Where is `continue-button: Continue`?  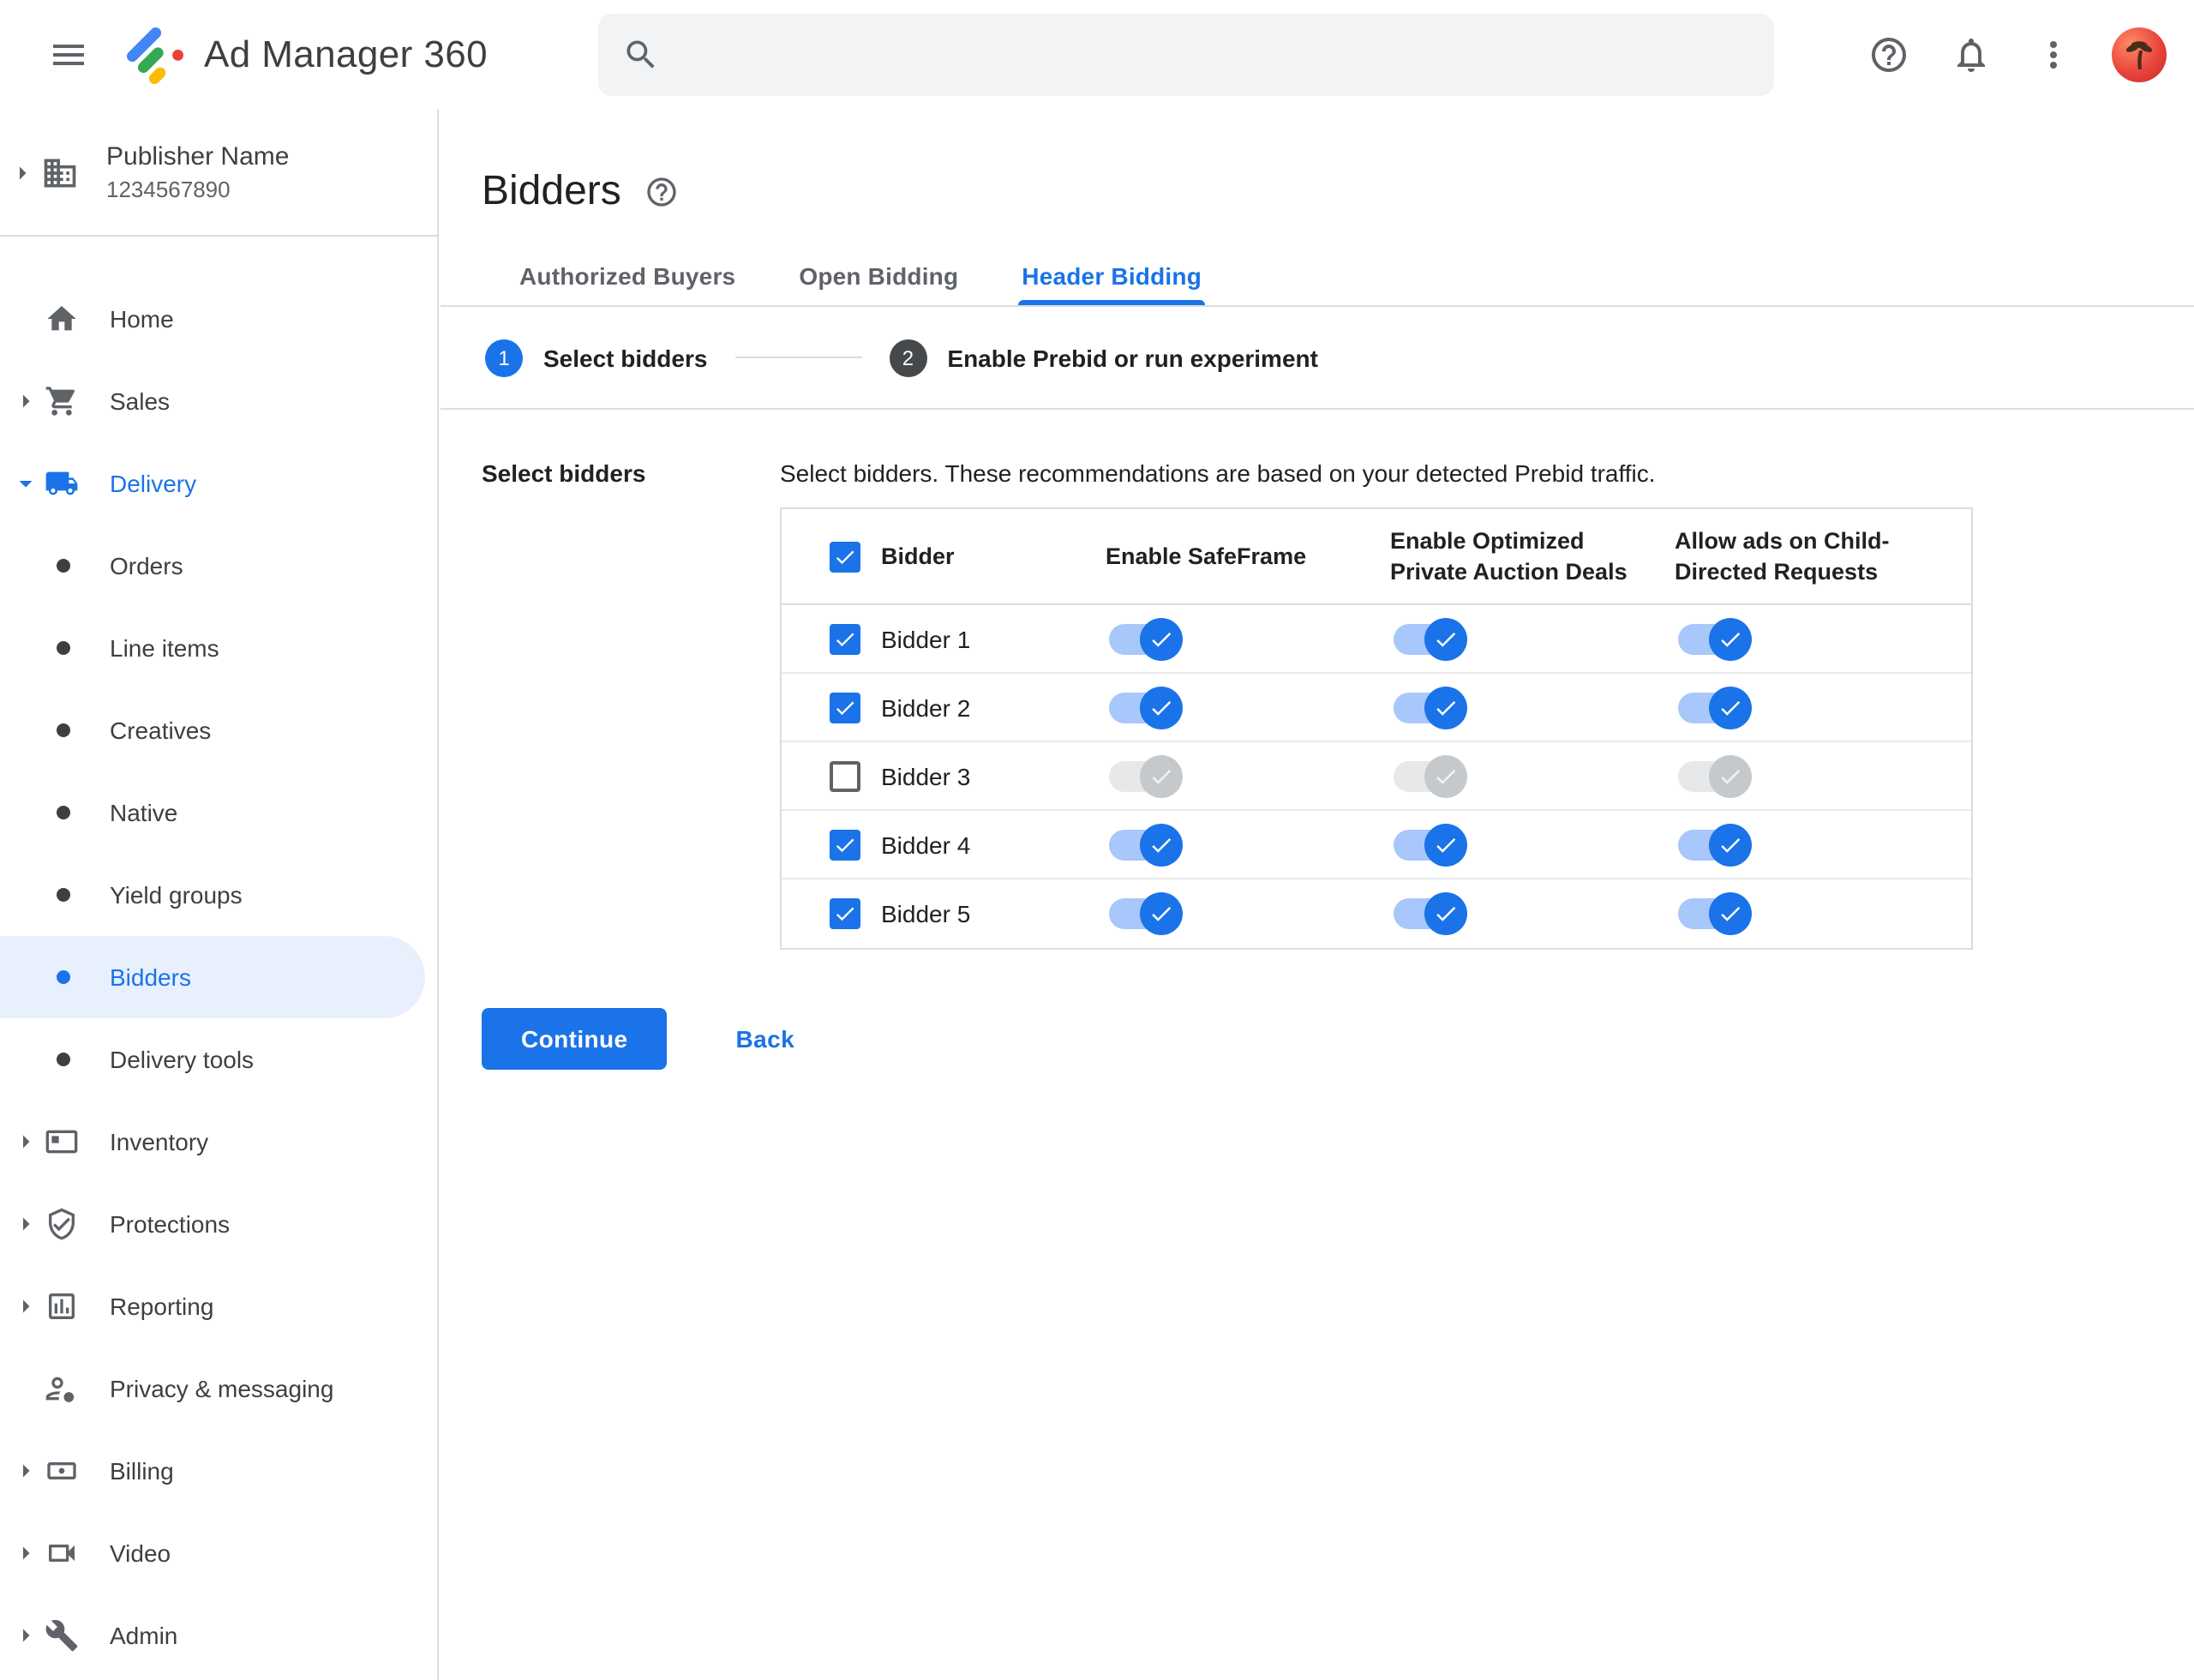 continue-button: Continue is located at coordinates (575, 1039).